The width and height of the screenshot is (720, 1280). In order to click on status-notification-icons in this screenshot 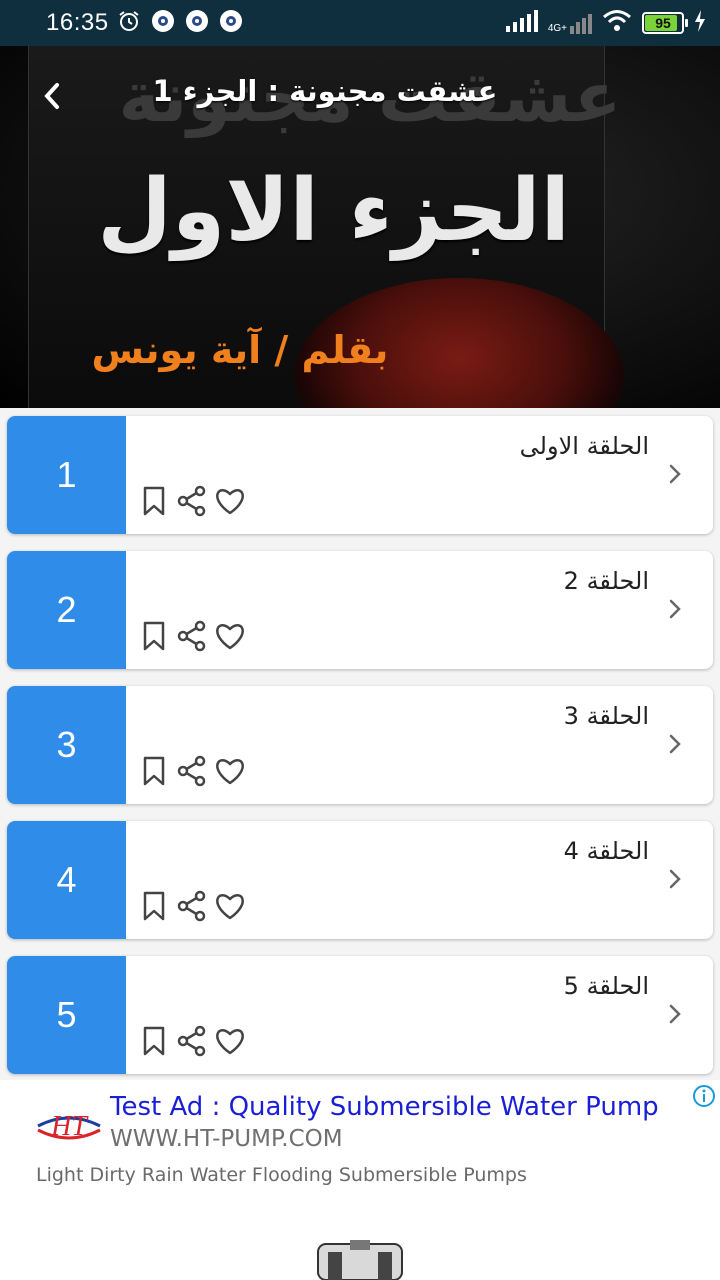, I will do `click(180, 23)`.